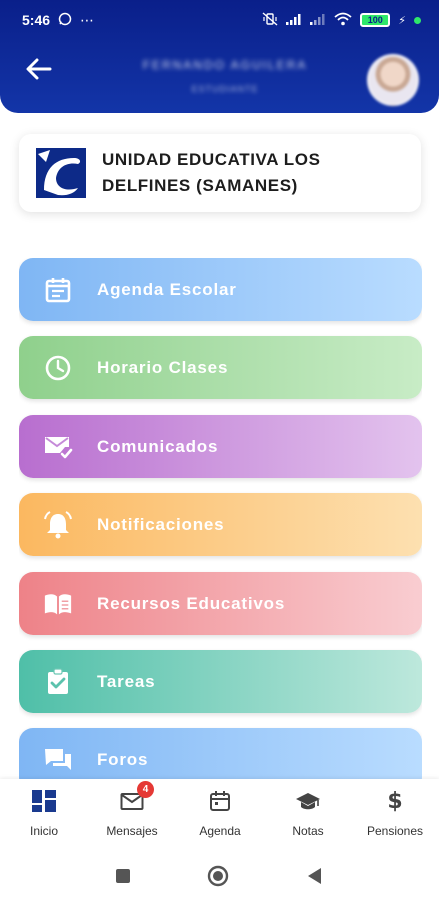 This screenshot has height=900, width=439. What do you see at coordinates (44, 801) in the screenshot?
I see `dashboard-icon` at bounding box center [44, 801].